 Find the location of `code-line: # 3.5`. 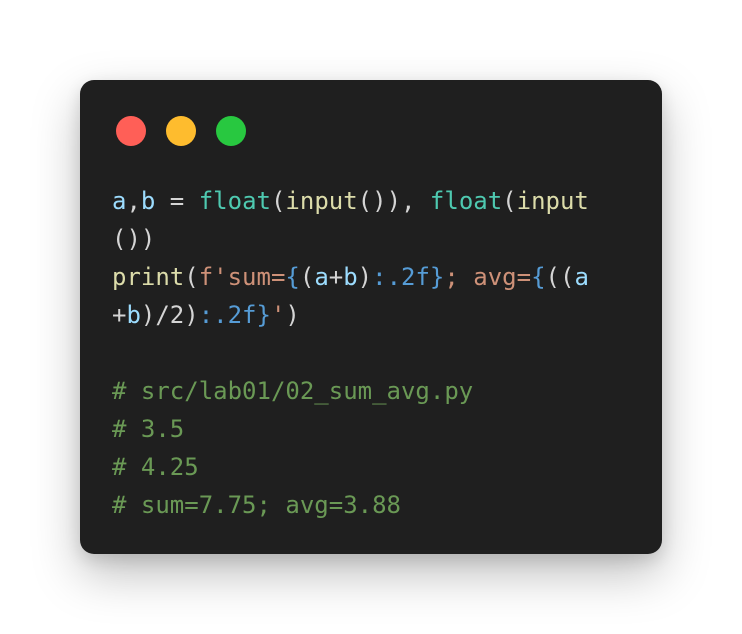

code-line: # 3.5 is located at coordinates (371, 429).